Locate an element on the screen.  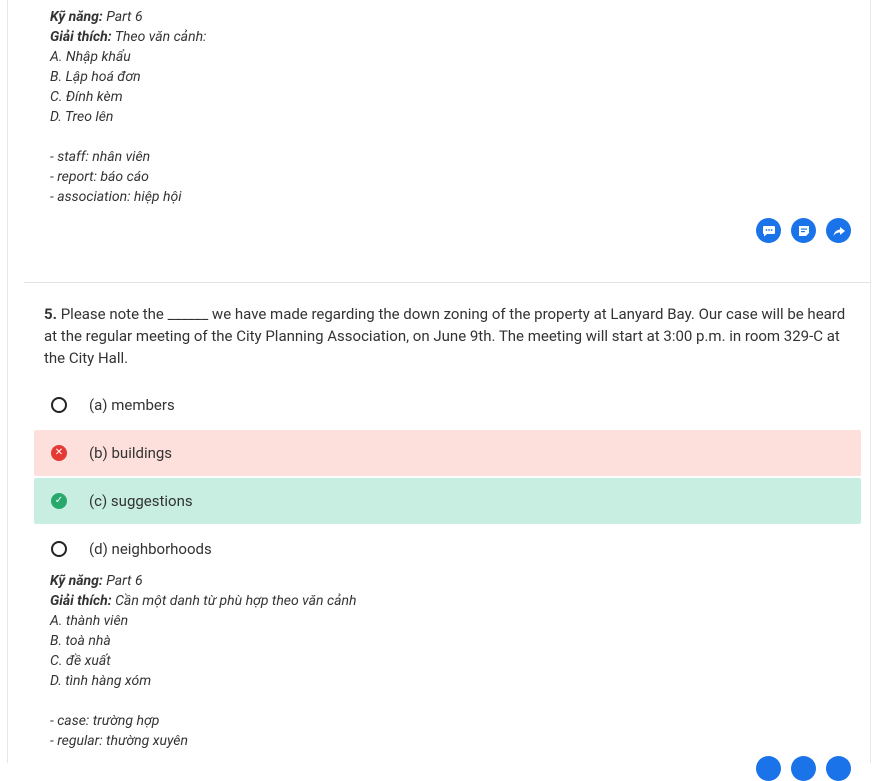
option-label: (b) buildings is located at coordinates (131, 453).